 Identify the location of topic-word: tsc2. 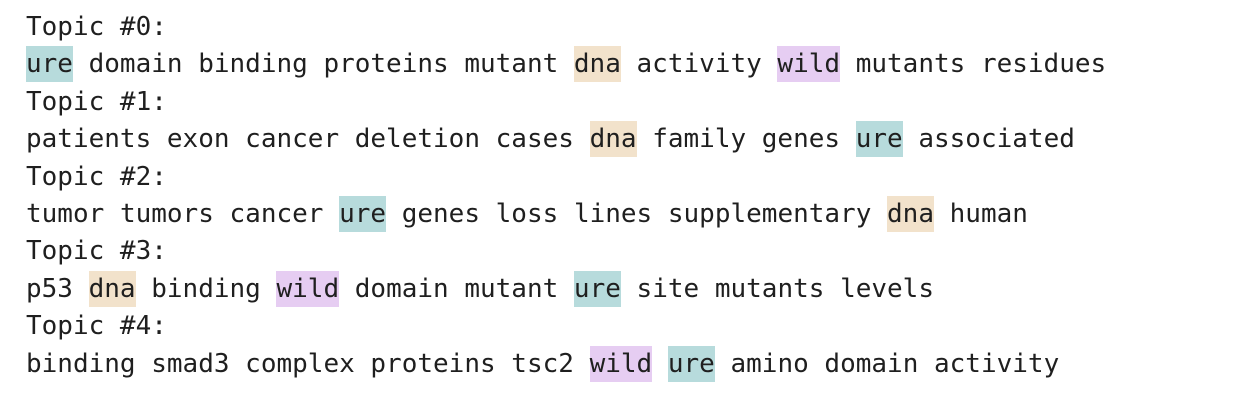
(542, 363).